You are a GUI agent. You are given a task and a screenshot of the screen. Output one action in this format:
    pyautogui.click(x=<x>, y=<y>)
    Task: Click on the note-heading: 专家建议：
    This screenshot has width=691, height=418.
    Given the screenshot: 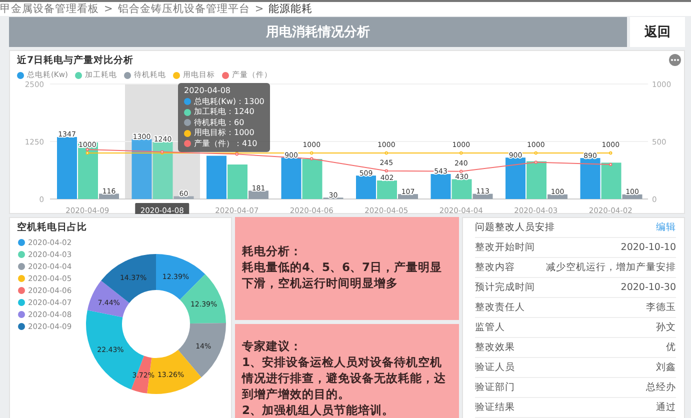 What is the action you would take?
    pyautogui.click(x=272, y=346)
    